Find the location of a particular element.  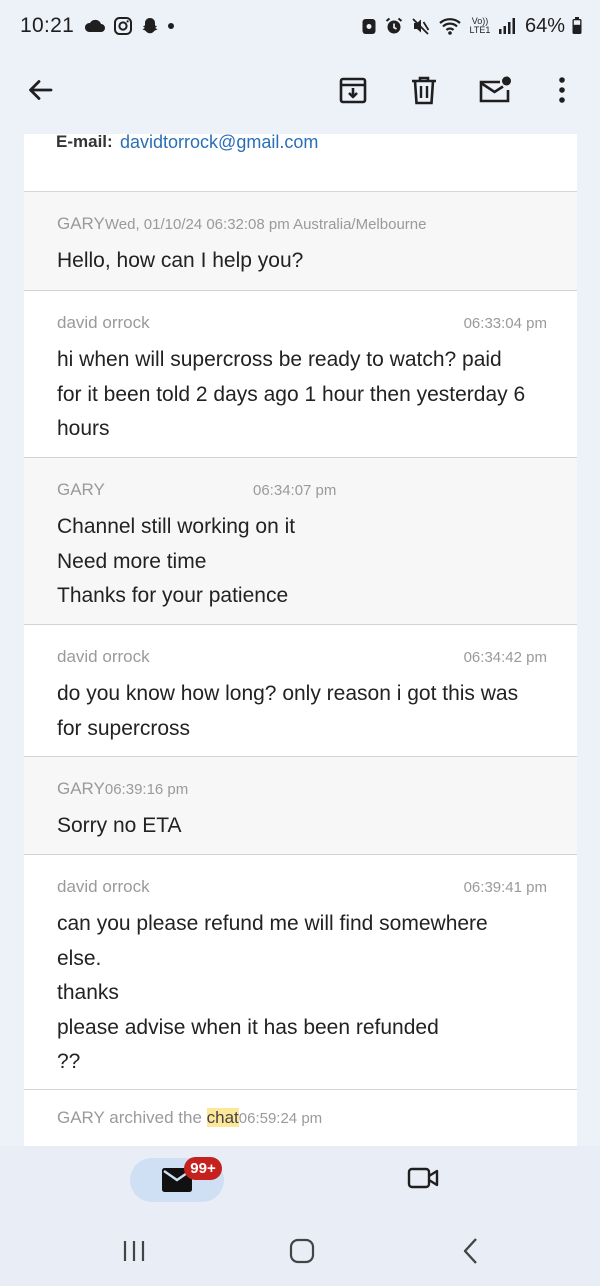

back-icon is located at coordinates (471, 1251).